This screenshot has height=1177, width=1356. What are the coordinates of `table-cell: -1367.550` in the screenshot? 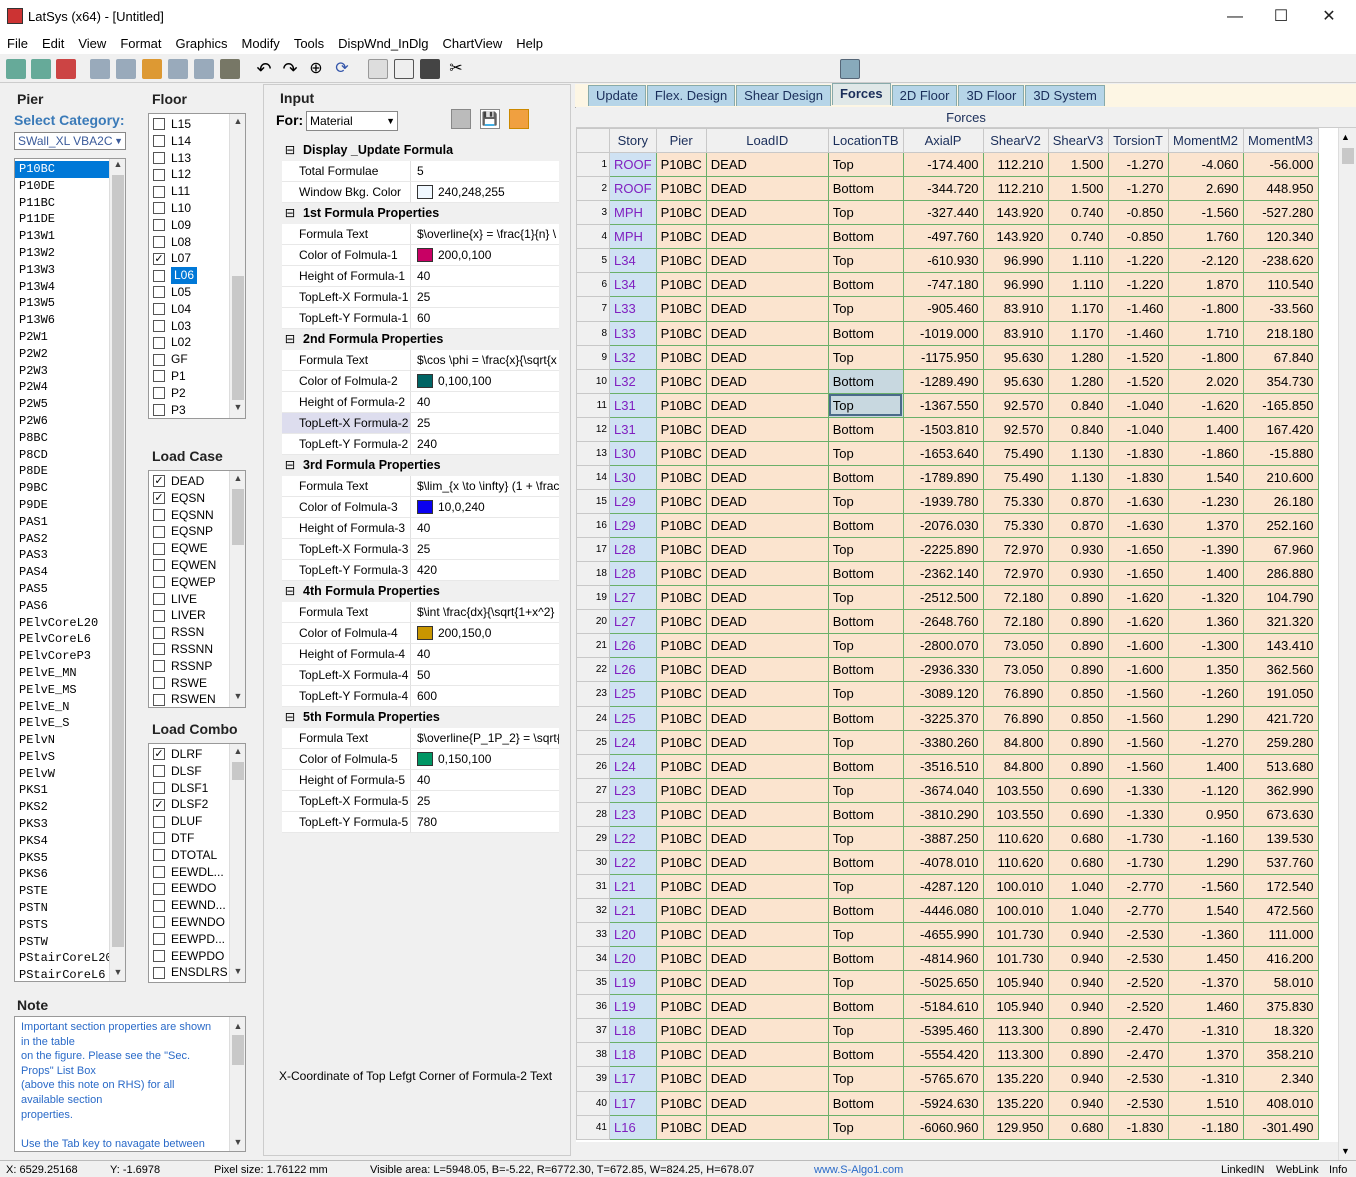 It's located at (943, 405).